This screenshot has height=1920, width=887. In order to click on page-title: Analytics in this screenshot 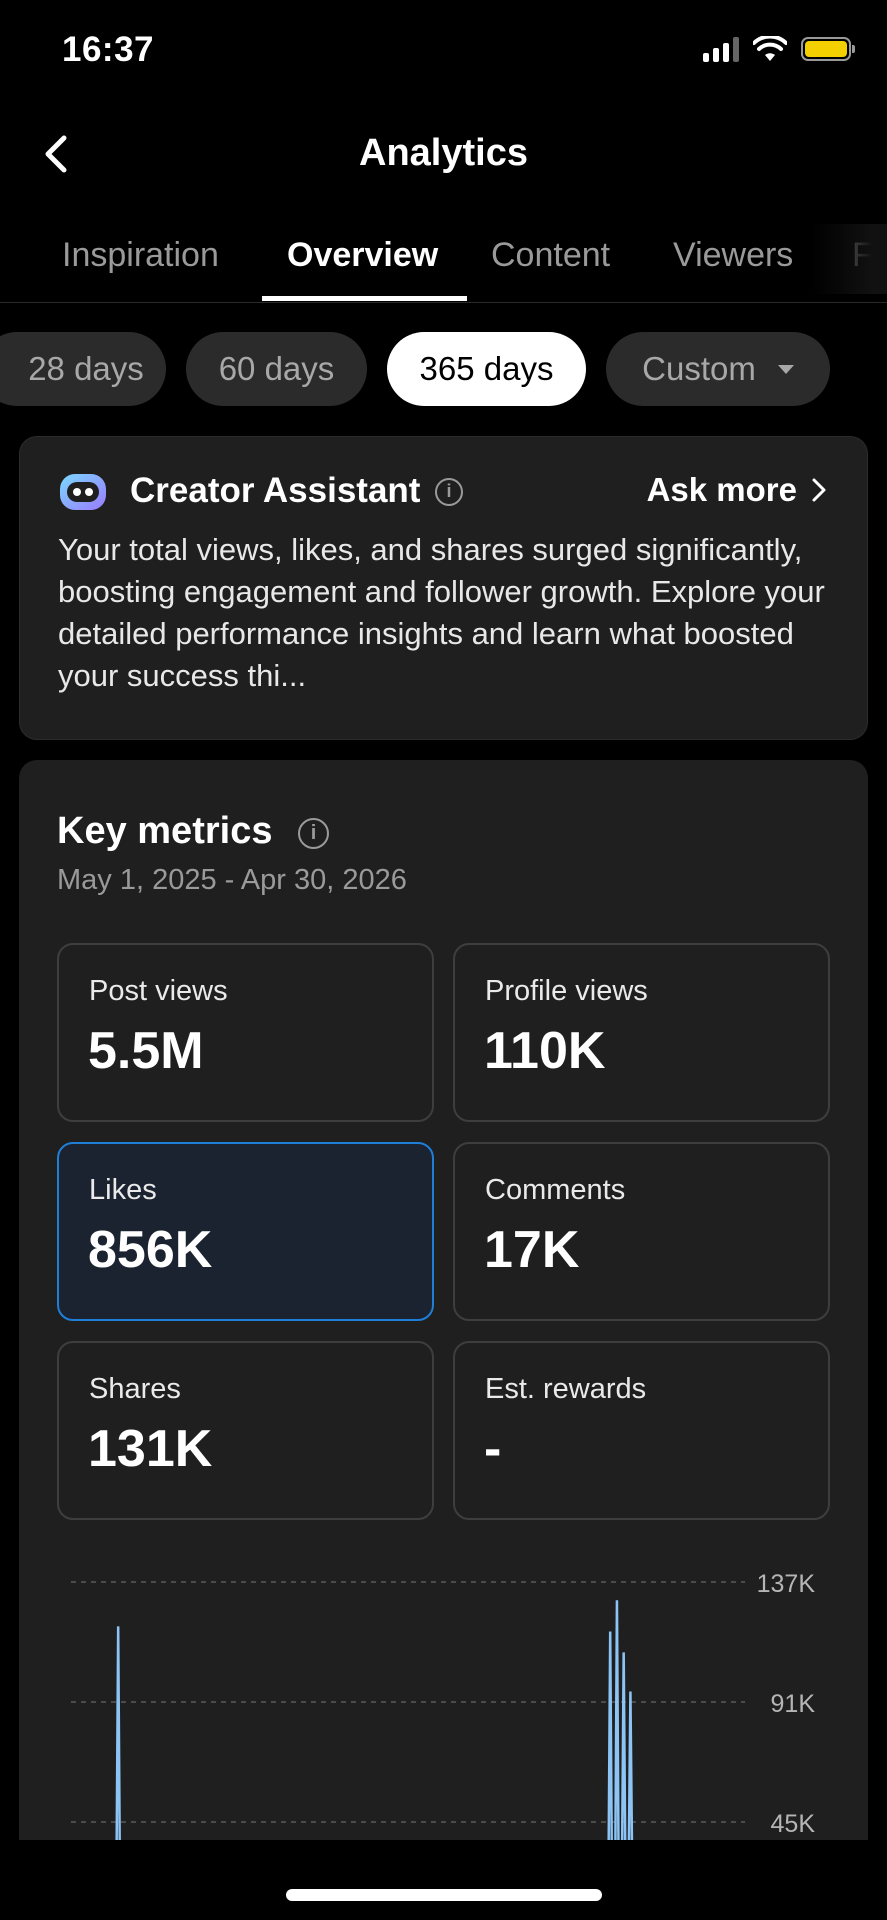, I will do `click(443, 153)`.